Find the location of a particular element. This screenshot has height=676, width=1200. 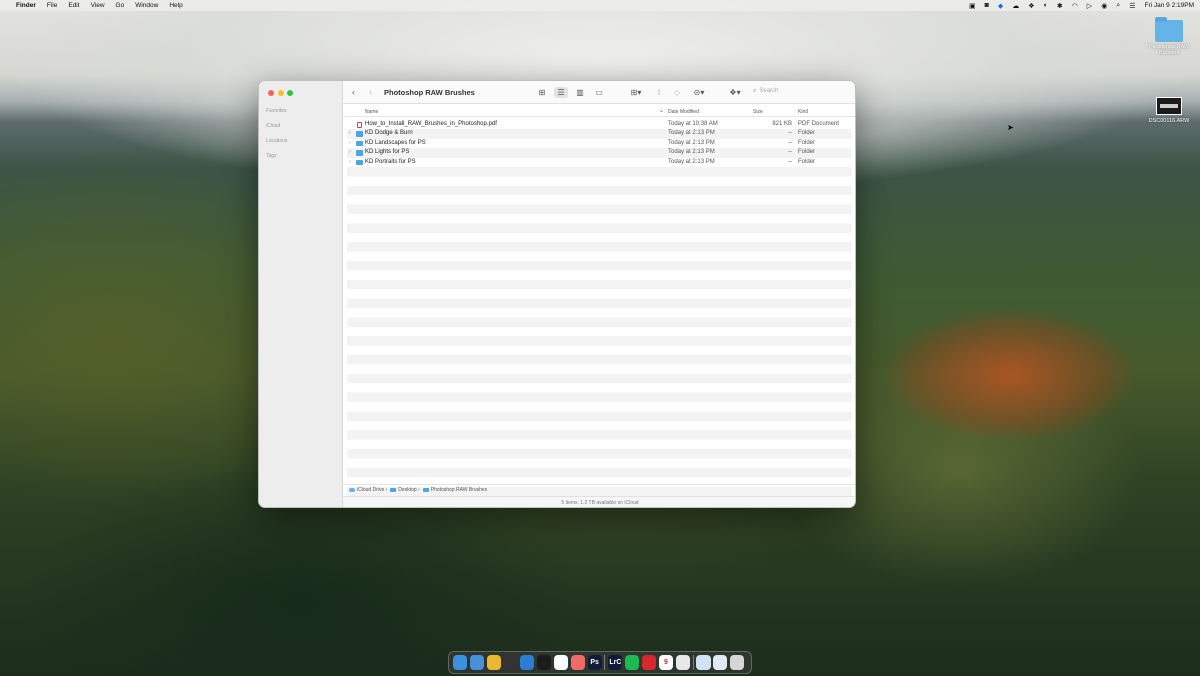

menu-file: File is located at coordinates (52, 5).